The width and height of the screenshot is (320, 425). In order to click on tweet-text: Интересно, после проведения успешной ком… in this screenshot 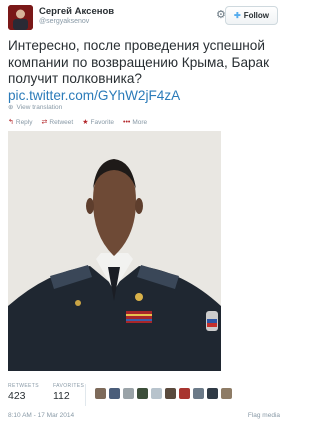, I will do `click(144, 71)`.